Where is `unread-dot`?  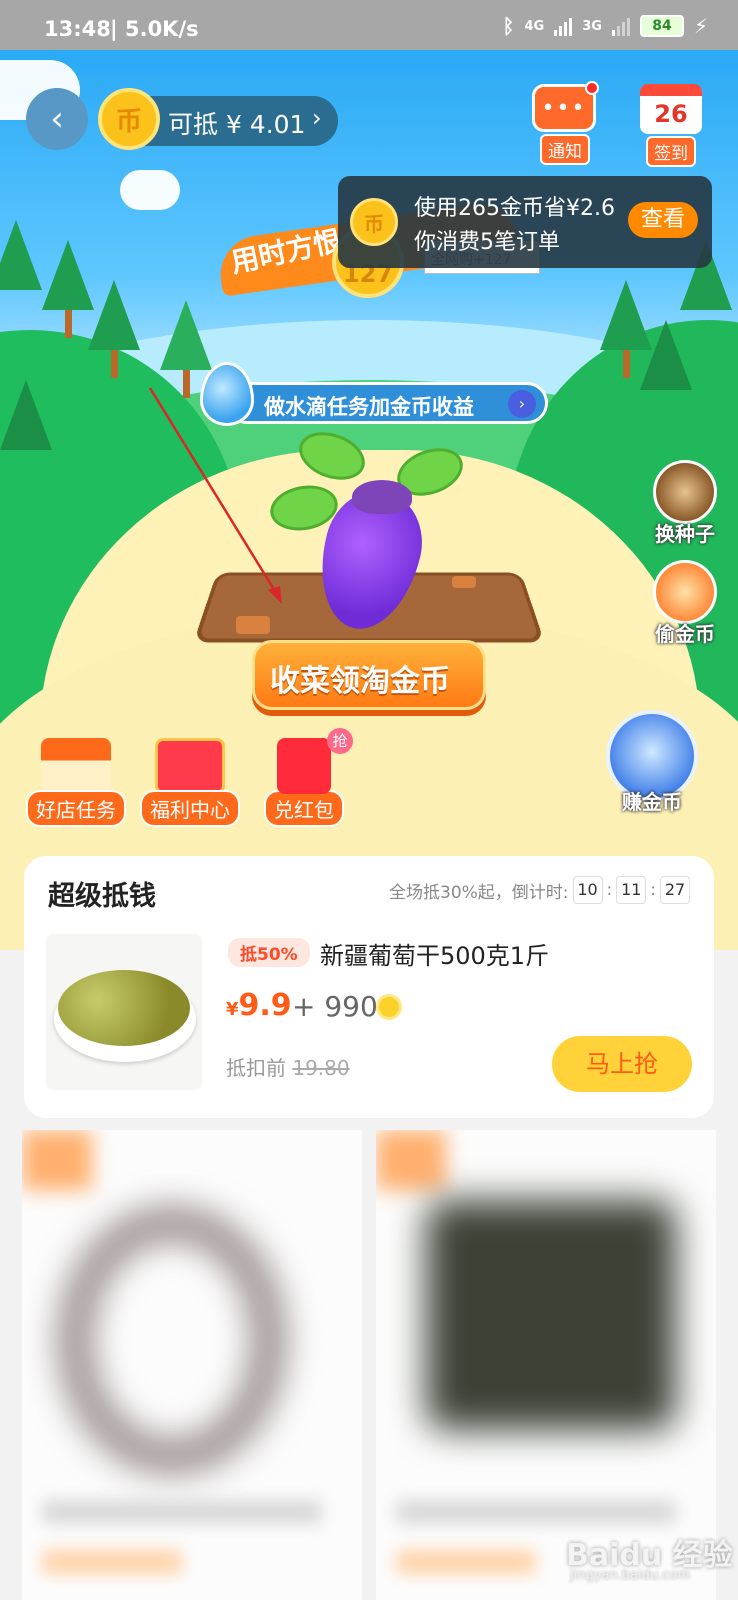 unread-dot is located at coordinates (592, 88).